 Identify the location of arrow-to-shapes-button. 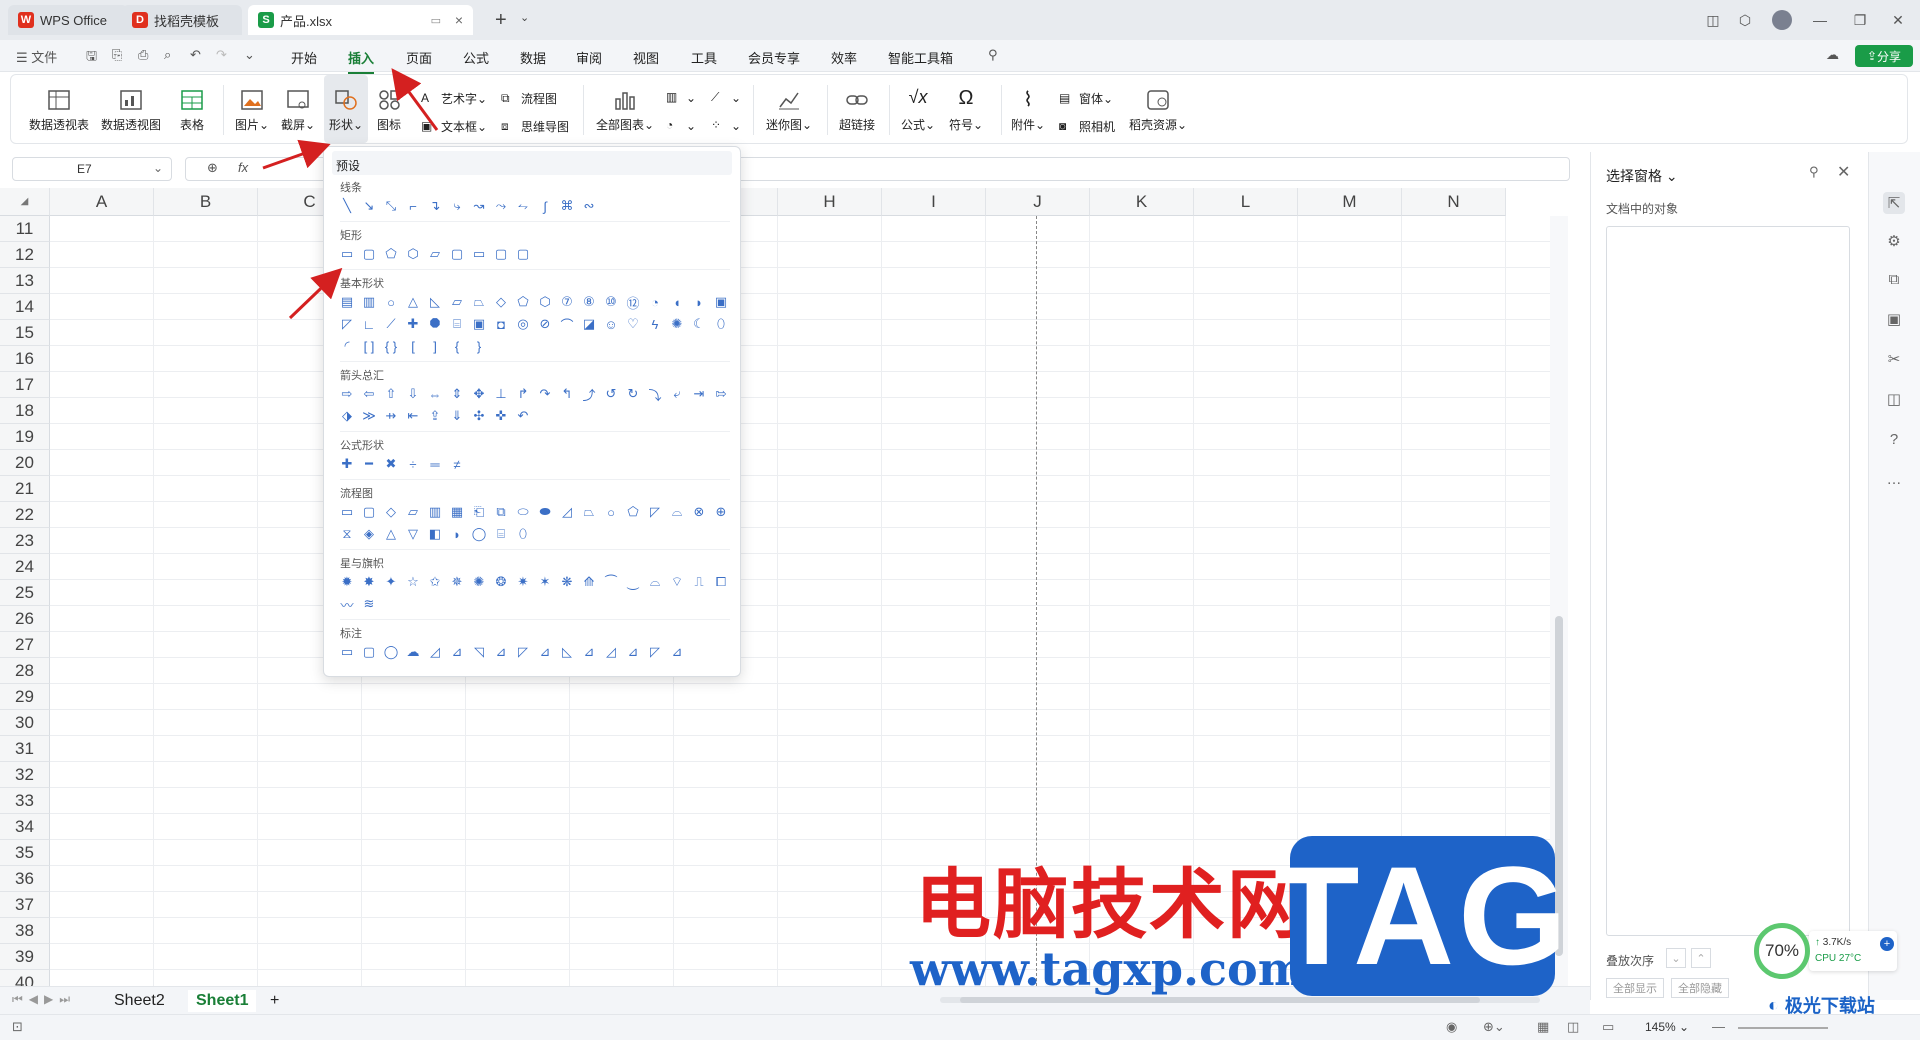
(296, 154).